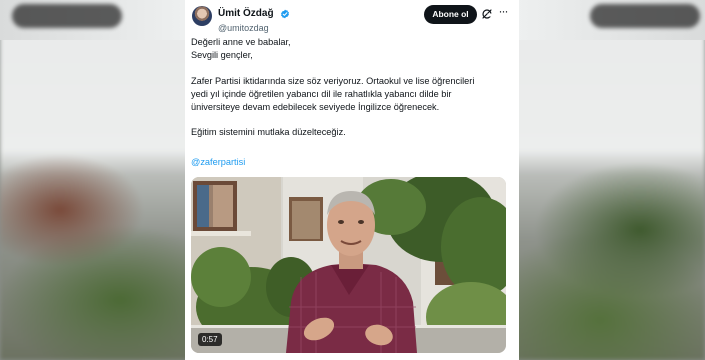 The width and height of the screenshot is (705, 360). Describe the element at coordinates (450, 14) in the screenshot. I see `follow-button: Abone ol` at that location.